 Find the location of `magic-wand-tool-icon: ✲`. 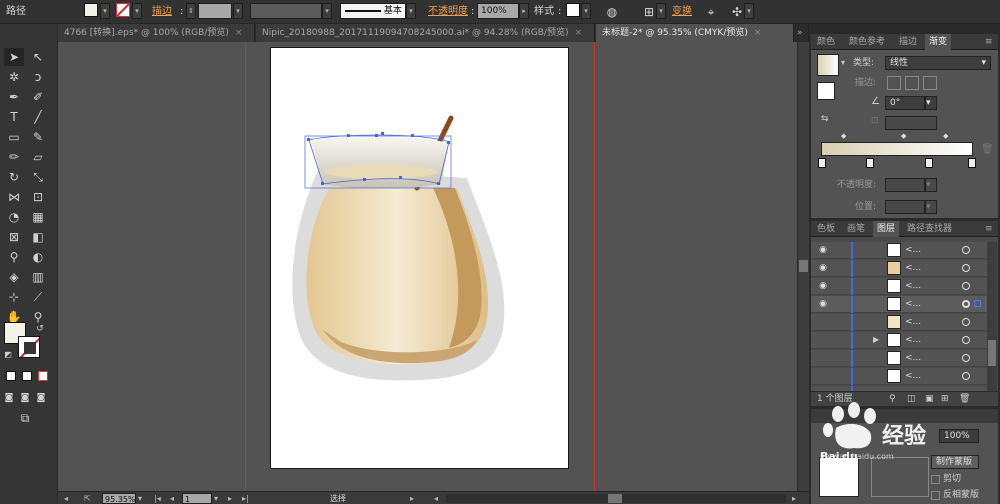

magic-wand-tool-icon: ✲ is located at coordinates (14, 77).